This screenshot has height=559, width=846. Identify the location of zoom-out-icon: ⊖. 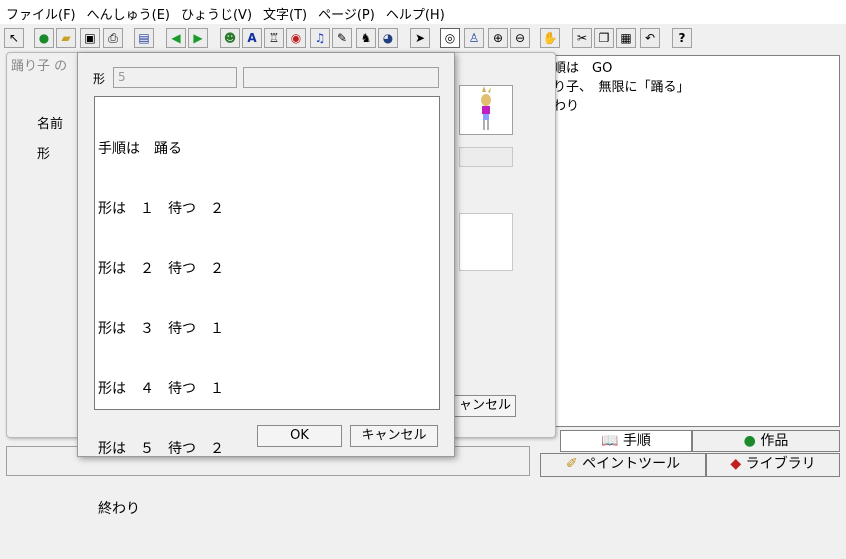
(520, 38).